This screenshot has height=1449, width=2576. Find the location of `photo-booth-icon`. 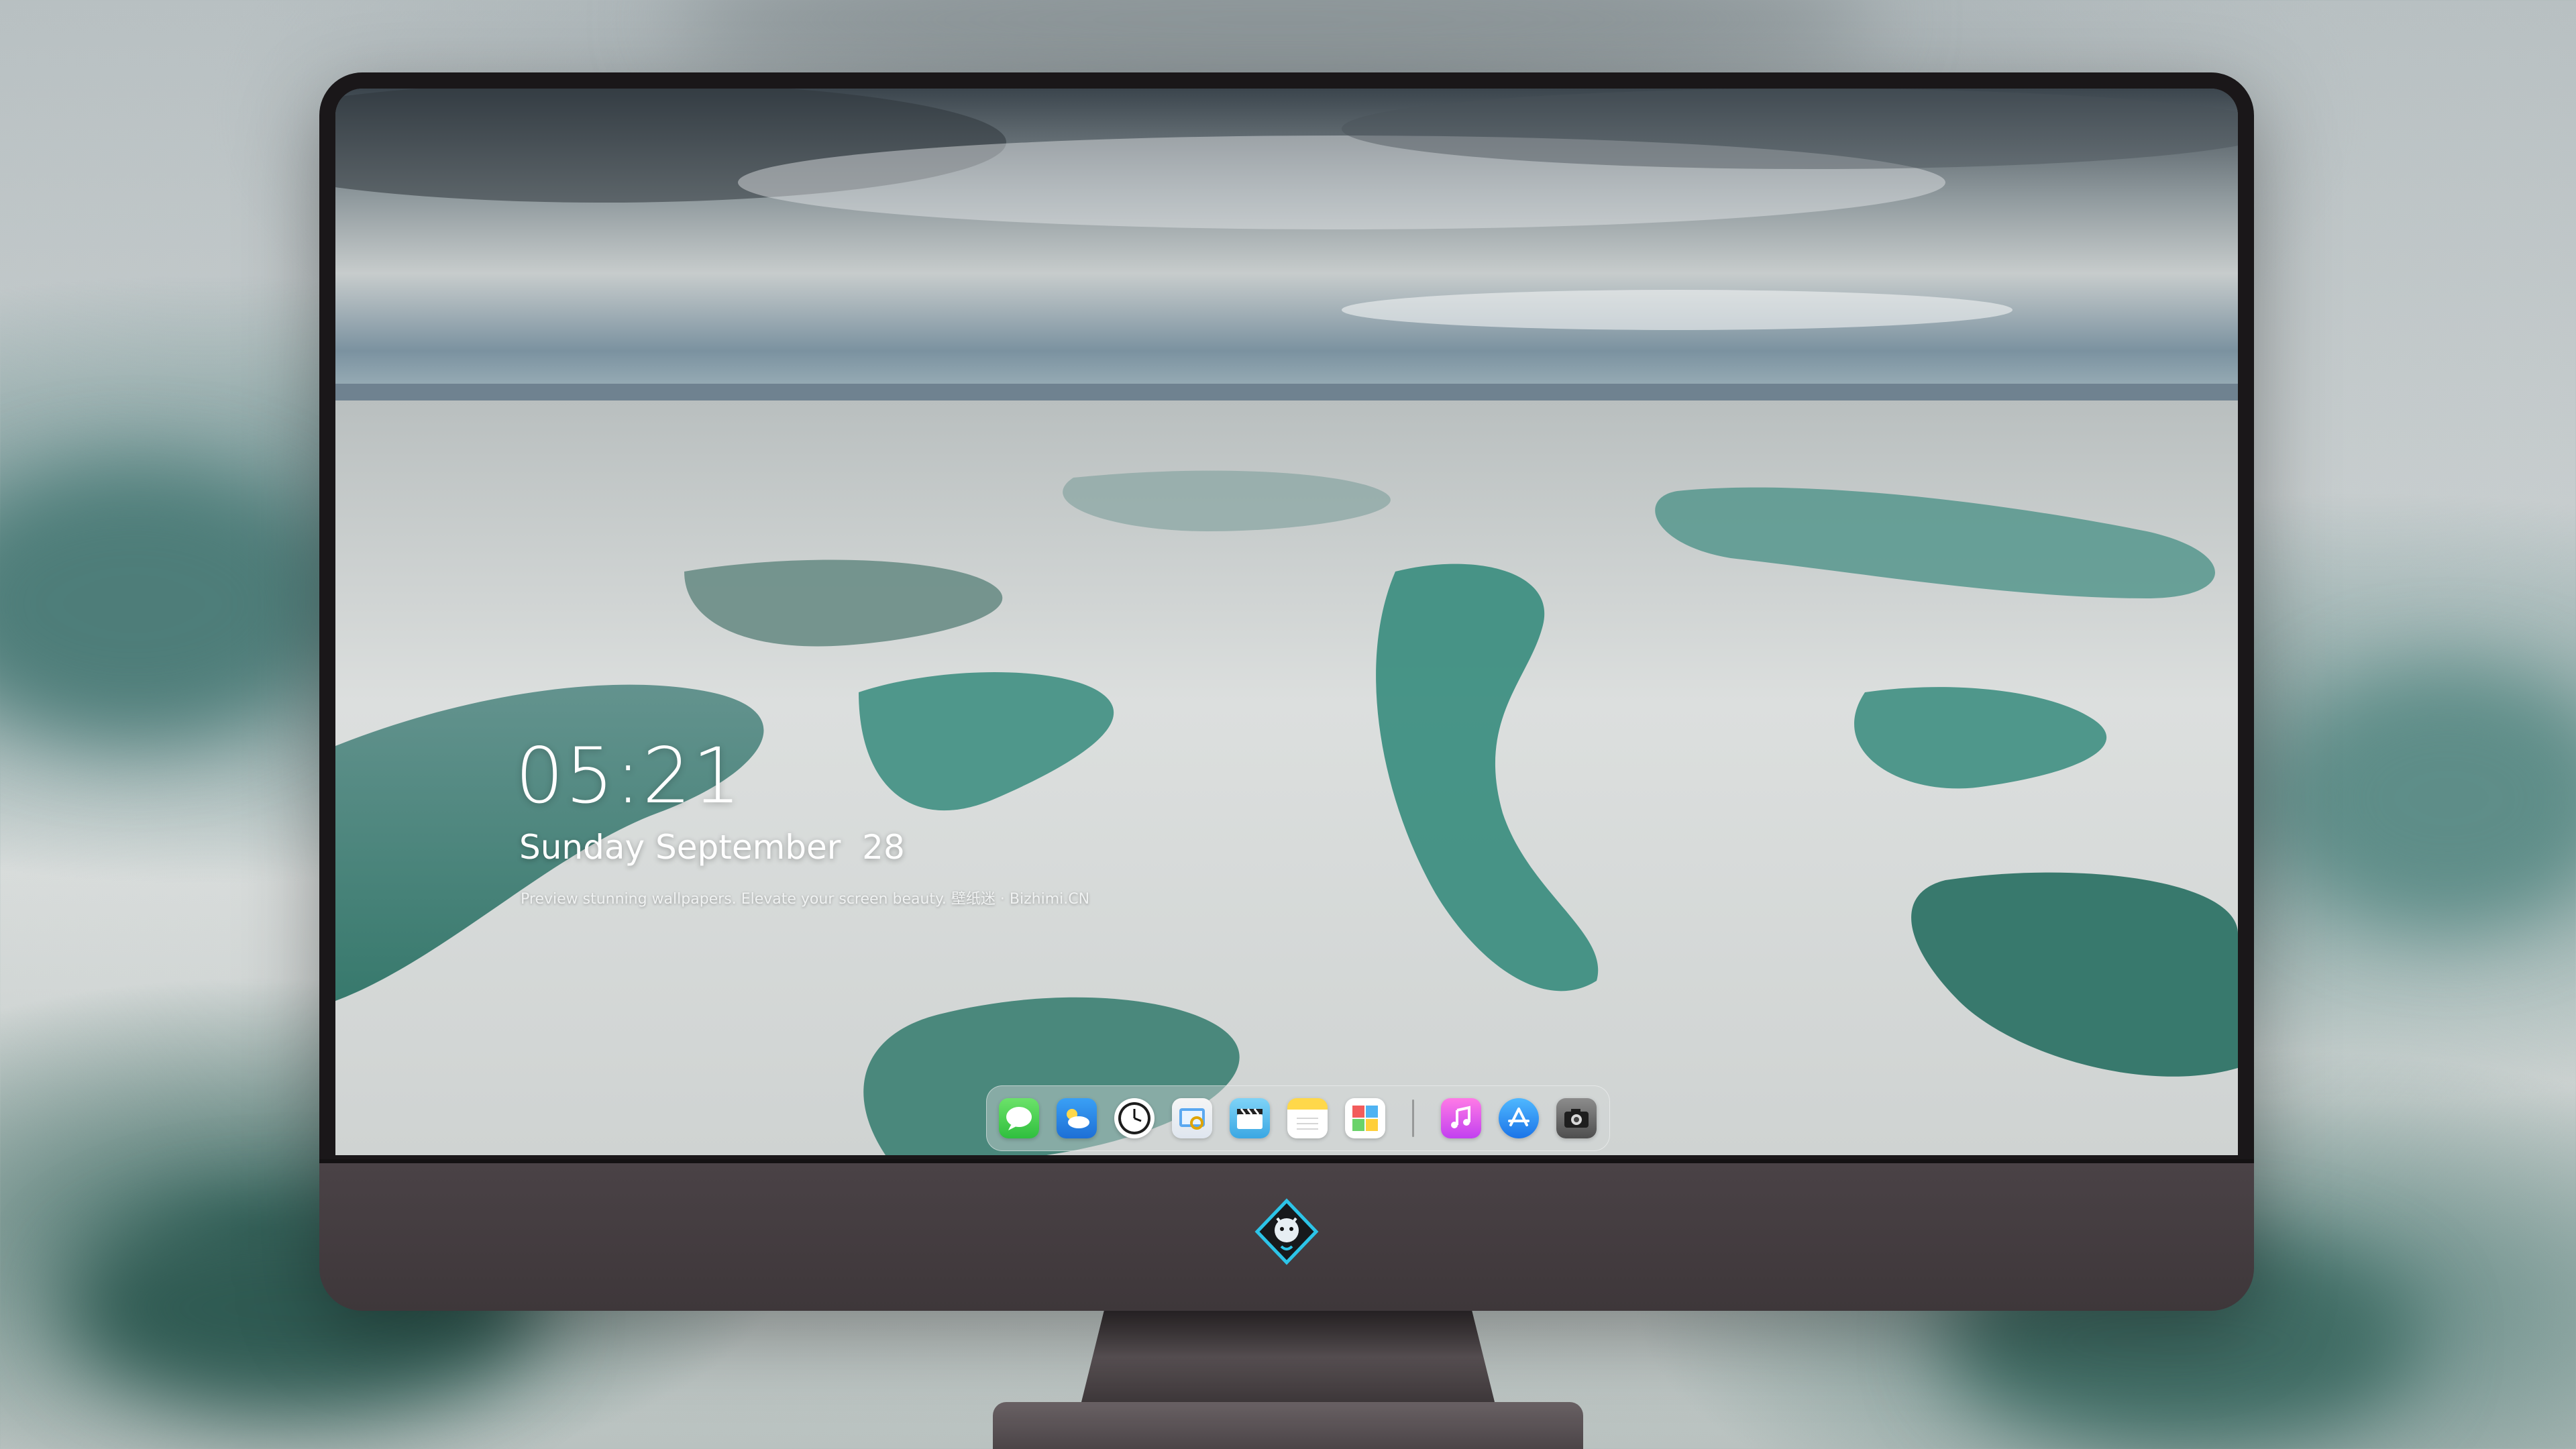

photo-booth-icon is located at coordinates (1365, 1118).